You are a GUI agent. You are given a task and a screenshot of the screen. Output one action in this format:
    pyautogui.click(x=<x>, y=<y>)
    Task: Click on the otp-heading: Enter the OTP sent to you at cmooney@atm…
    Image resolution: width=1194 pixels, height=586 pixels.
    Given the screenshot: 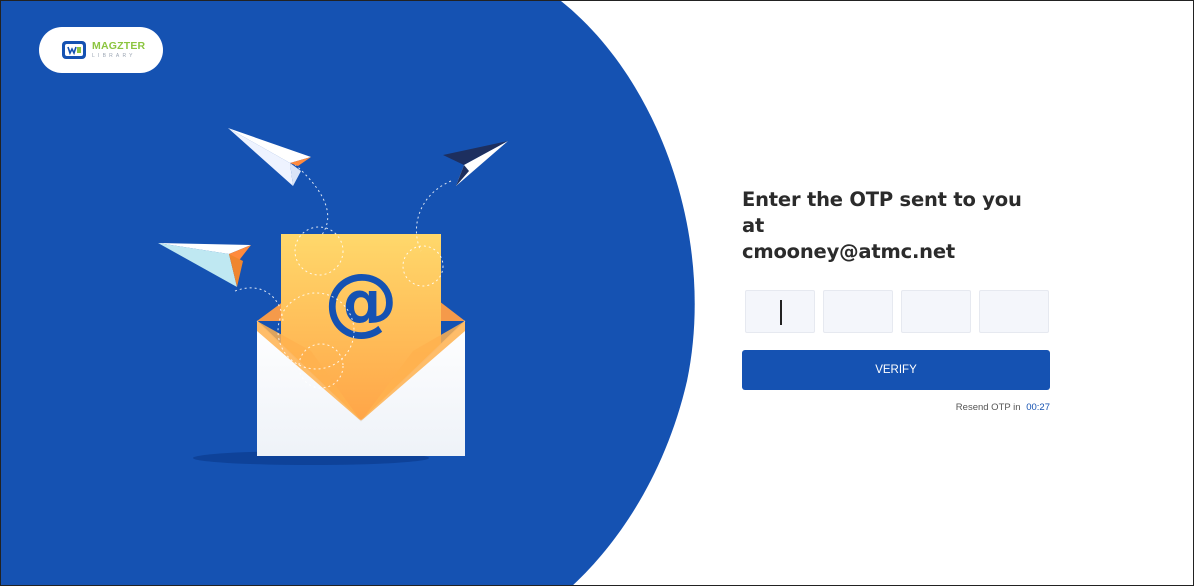 What is the action you would take?
    pyautogui.click(x=896, y=226)
    